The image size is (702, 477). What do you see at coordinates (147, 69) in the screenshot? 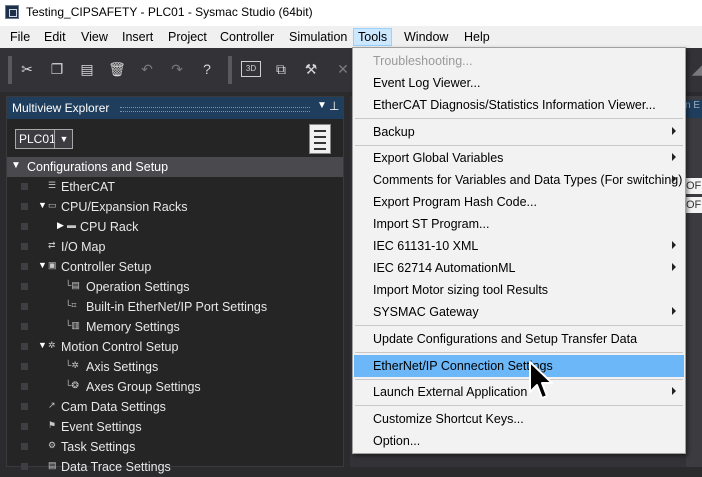
I see `undo-icon: ↶` at bounding box center [147, 69].